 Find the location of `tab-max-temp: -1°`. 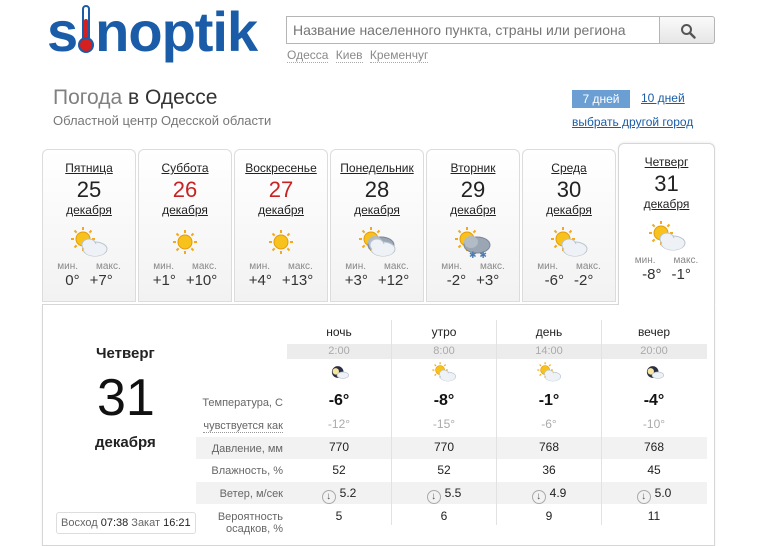

tab-max-temp: -1° is located at coordinates (681, 274).